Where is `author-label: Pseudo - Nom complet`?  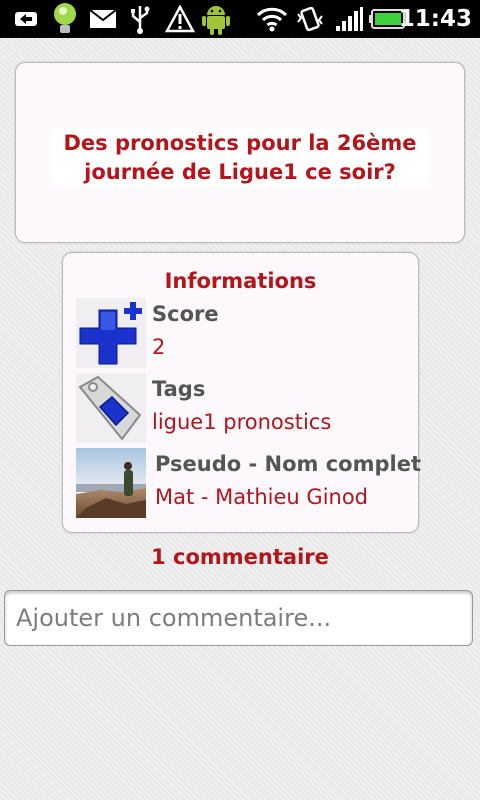 author-label: Pseudo - Nom complet is located at coordinates (288, 464).